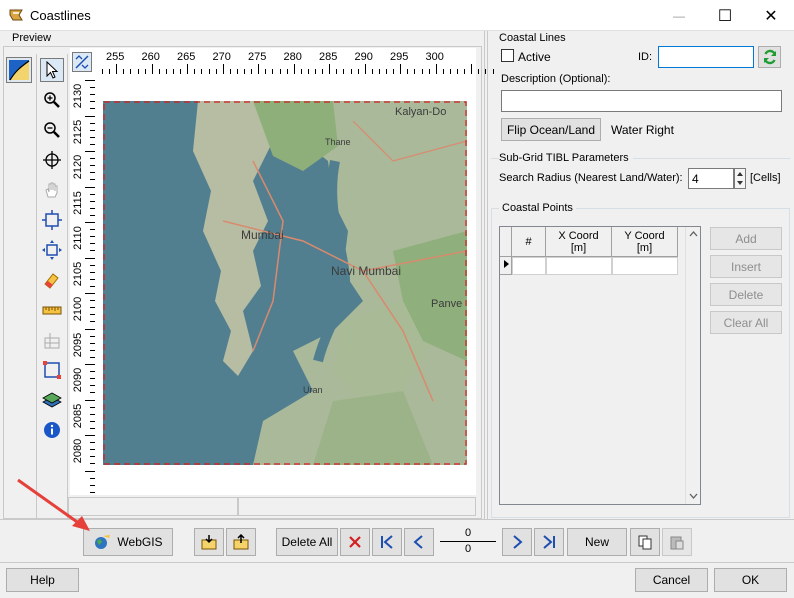 Image resolution: width=794 pixels, height=598 pixels. What do you see at coordinates (507, 55) in the screenshot?
I see `active-checkbox` at bounding box center [507, 55].